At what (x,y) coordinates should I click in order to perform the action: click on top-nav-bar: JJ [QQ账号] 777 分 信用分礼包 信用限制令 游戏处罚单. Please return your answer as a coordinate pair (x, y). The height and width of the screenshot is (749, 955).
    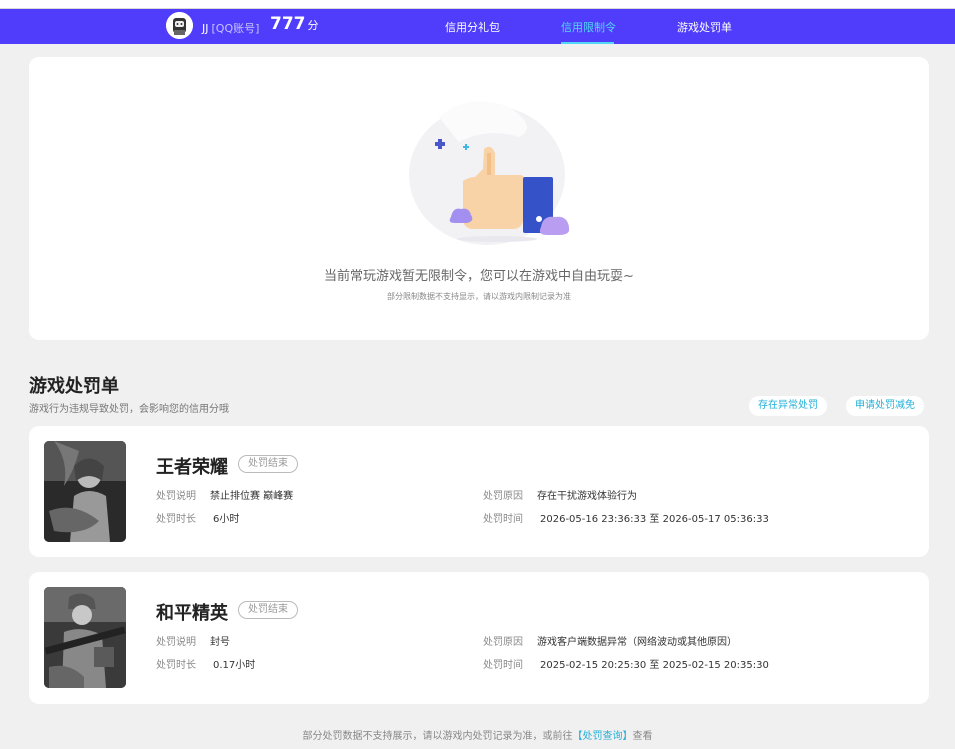
    Looking at the image, I should click on (477, 26).